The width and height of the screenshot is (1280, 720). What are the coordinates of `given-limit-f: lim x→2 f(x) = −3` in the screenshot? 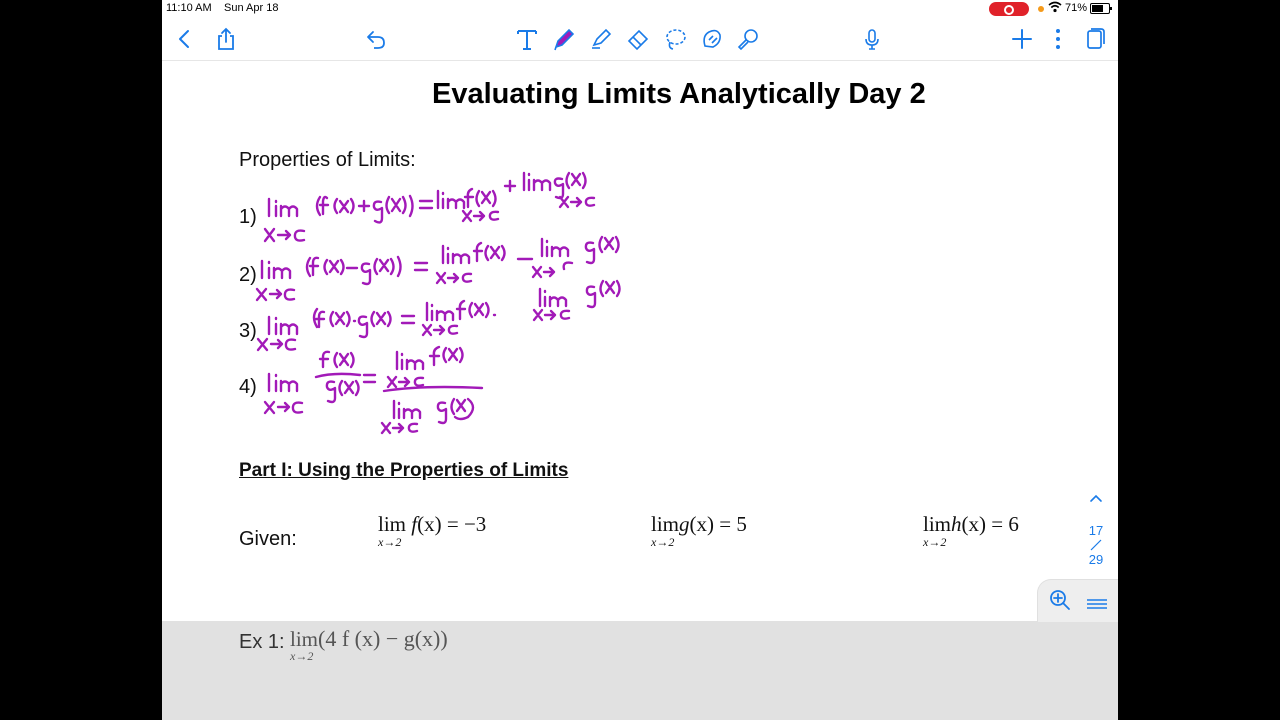 It's located at (432, 530).